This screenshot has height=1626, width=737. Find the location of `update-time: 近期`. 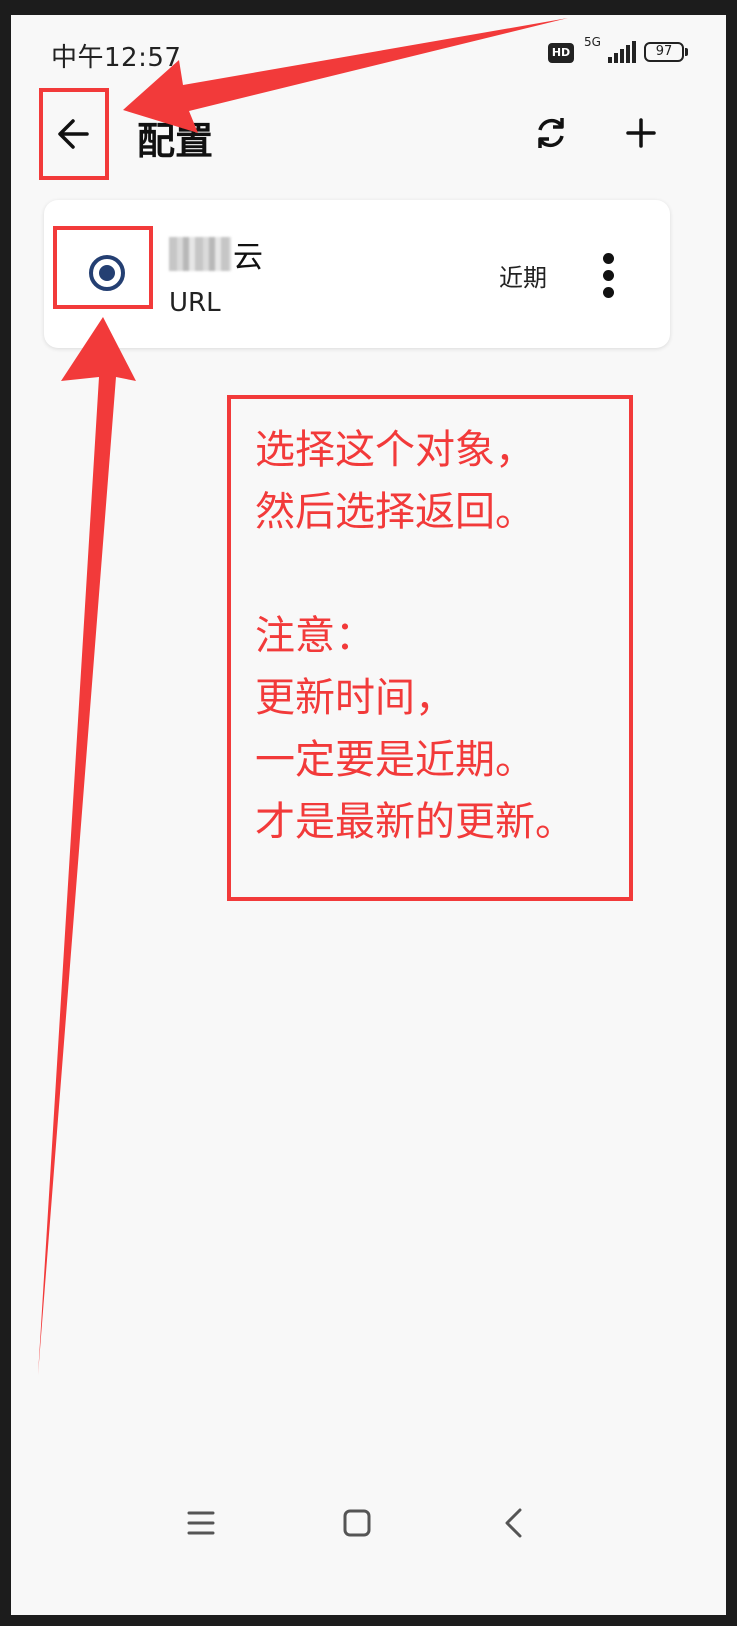

update-time: 近期 is located at coordinates (523, 278).